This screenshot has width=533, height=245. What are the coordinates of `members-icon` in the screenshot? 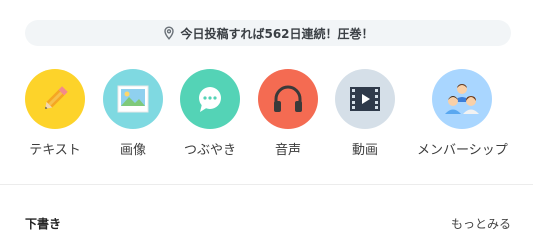 It's located at (462, 99).